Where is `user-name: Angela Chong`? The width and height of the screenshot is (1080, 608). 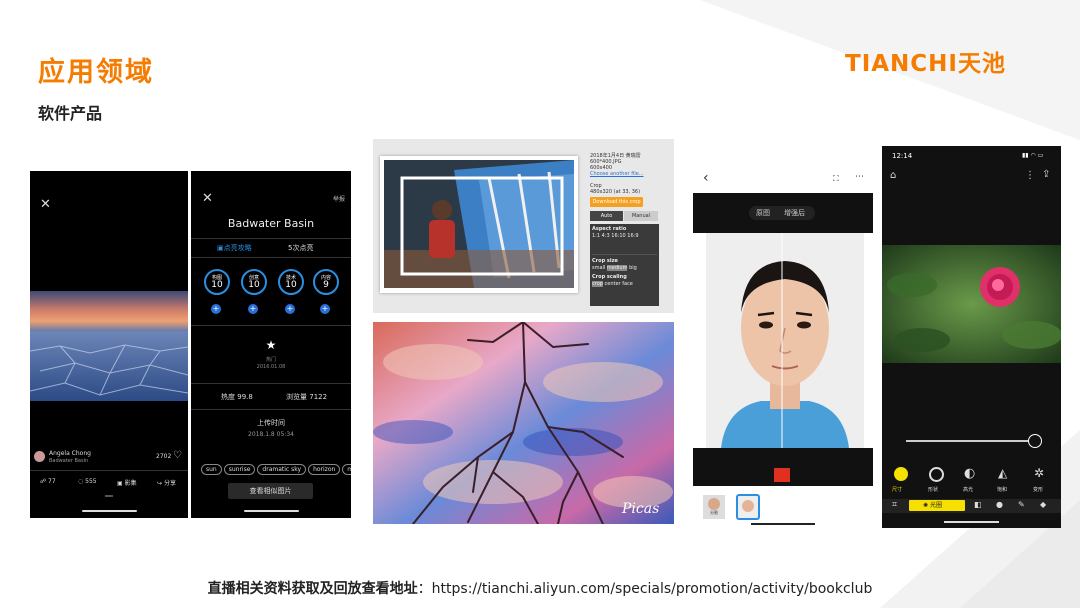 user-name: Angela Chong is located at coordinates (70, 453).